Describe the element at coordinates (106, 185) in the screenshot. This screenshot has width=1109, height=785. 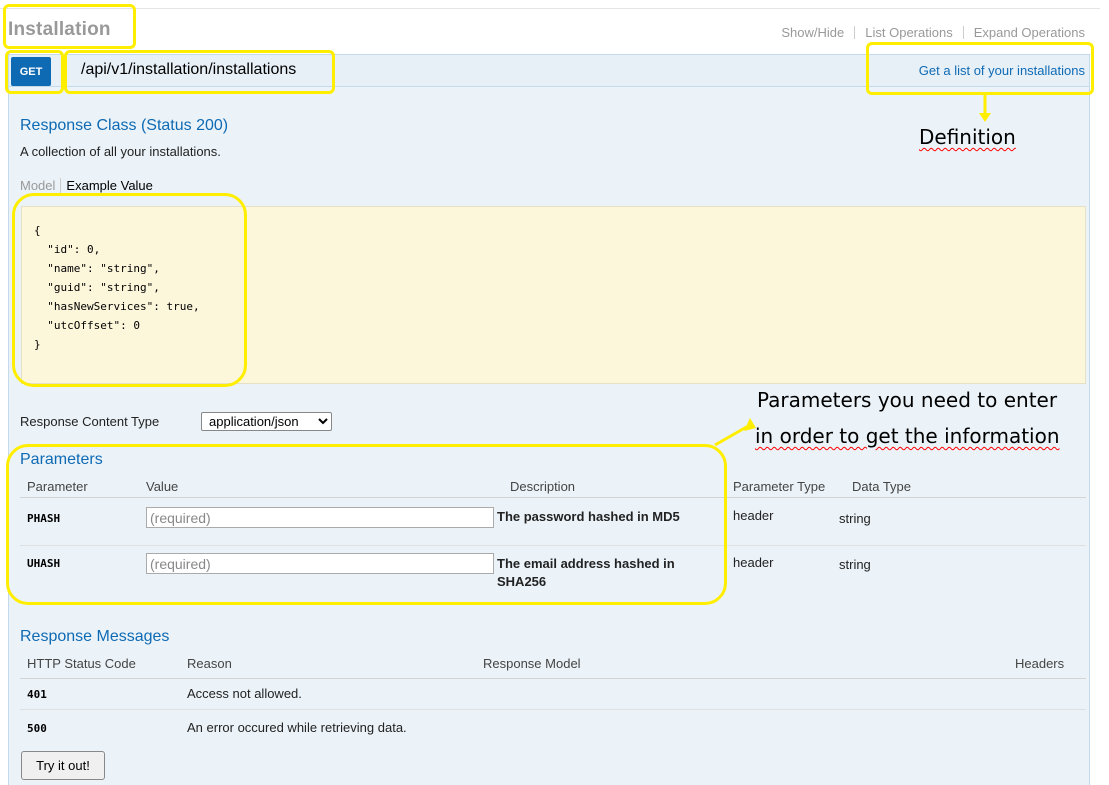
I see `tab-example-value: Example Value` at that location.